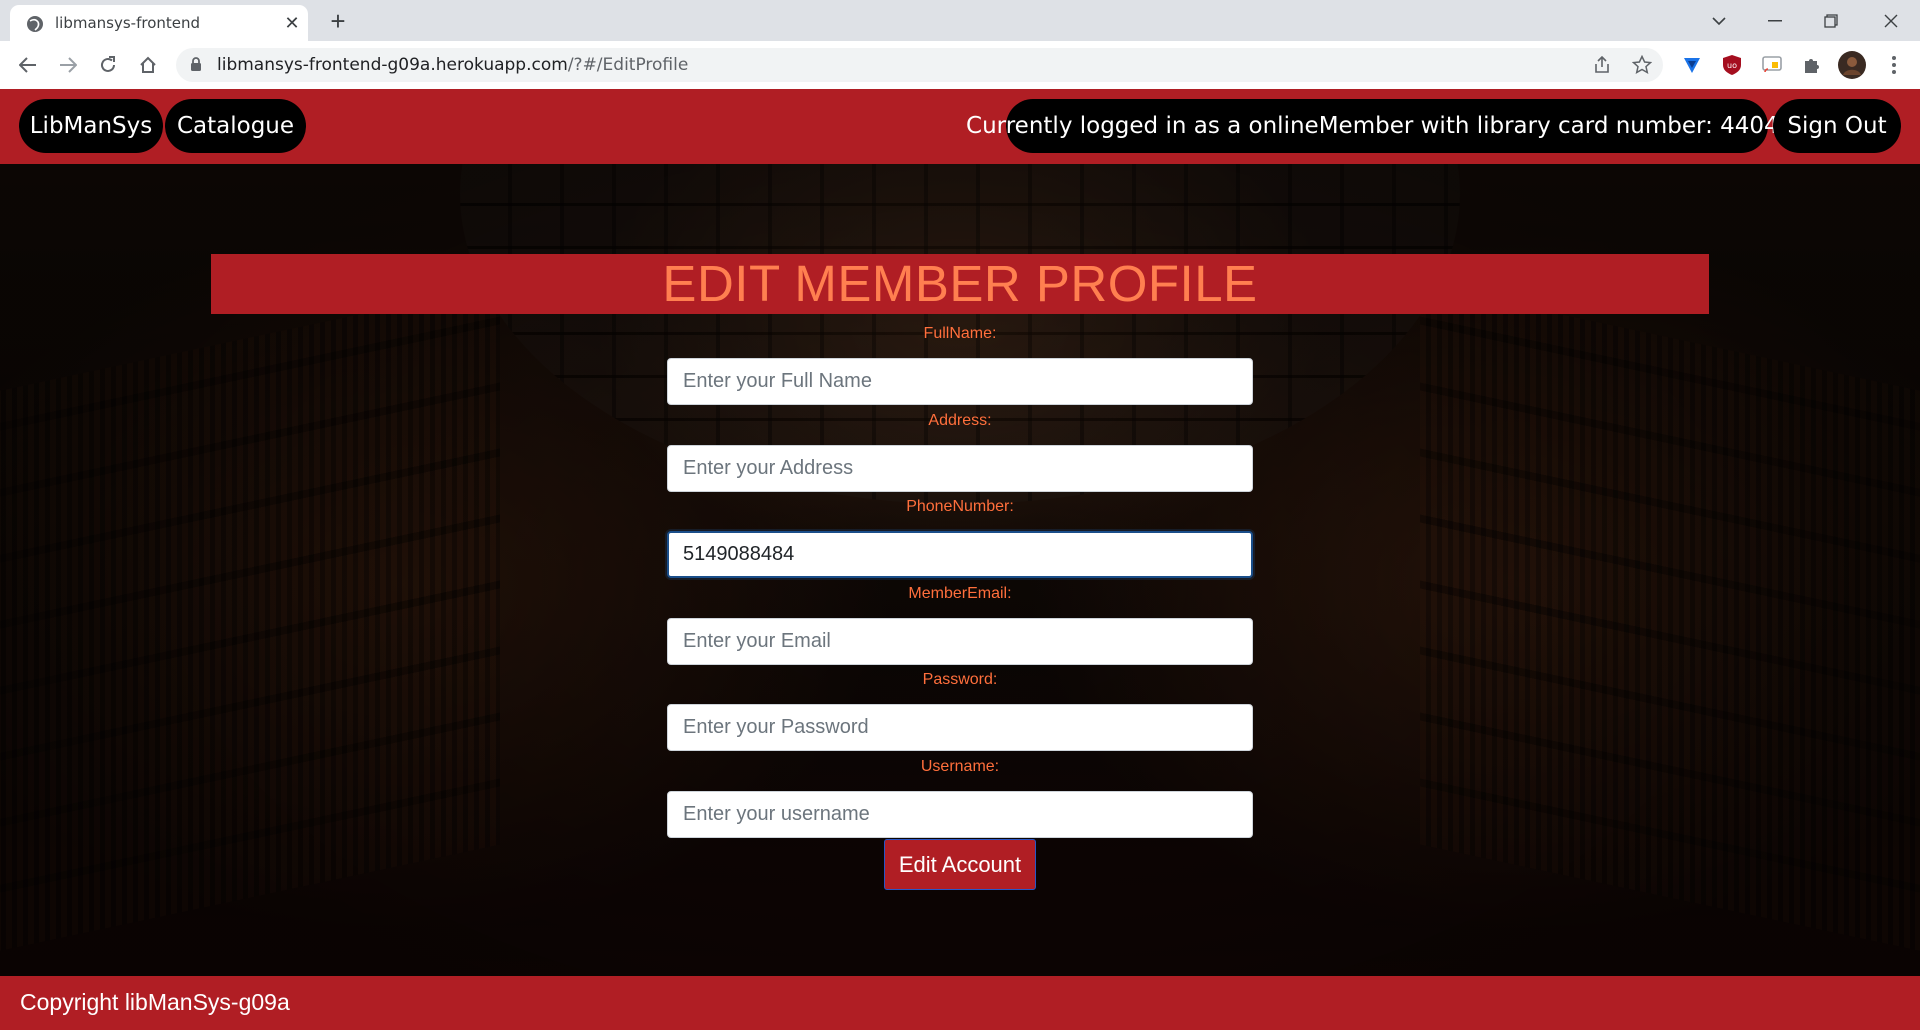 The height and width of the screenshot is (1030, 1920). I want to click on forward-icon, so click(68, 65).